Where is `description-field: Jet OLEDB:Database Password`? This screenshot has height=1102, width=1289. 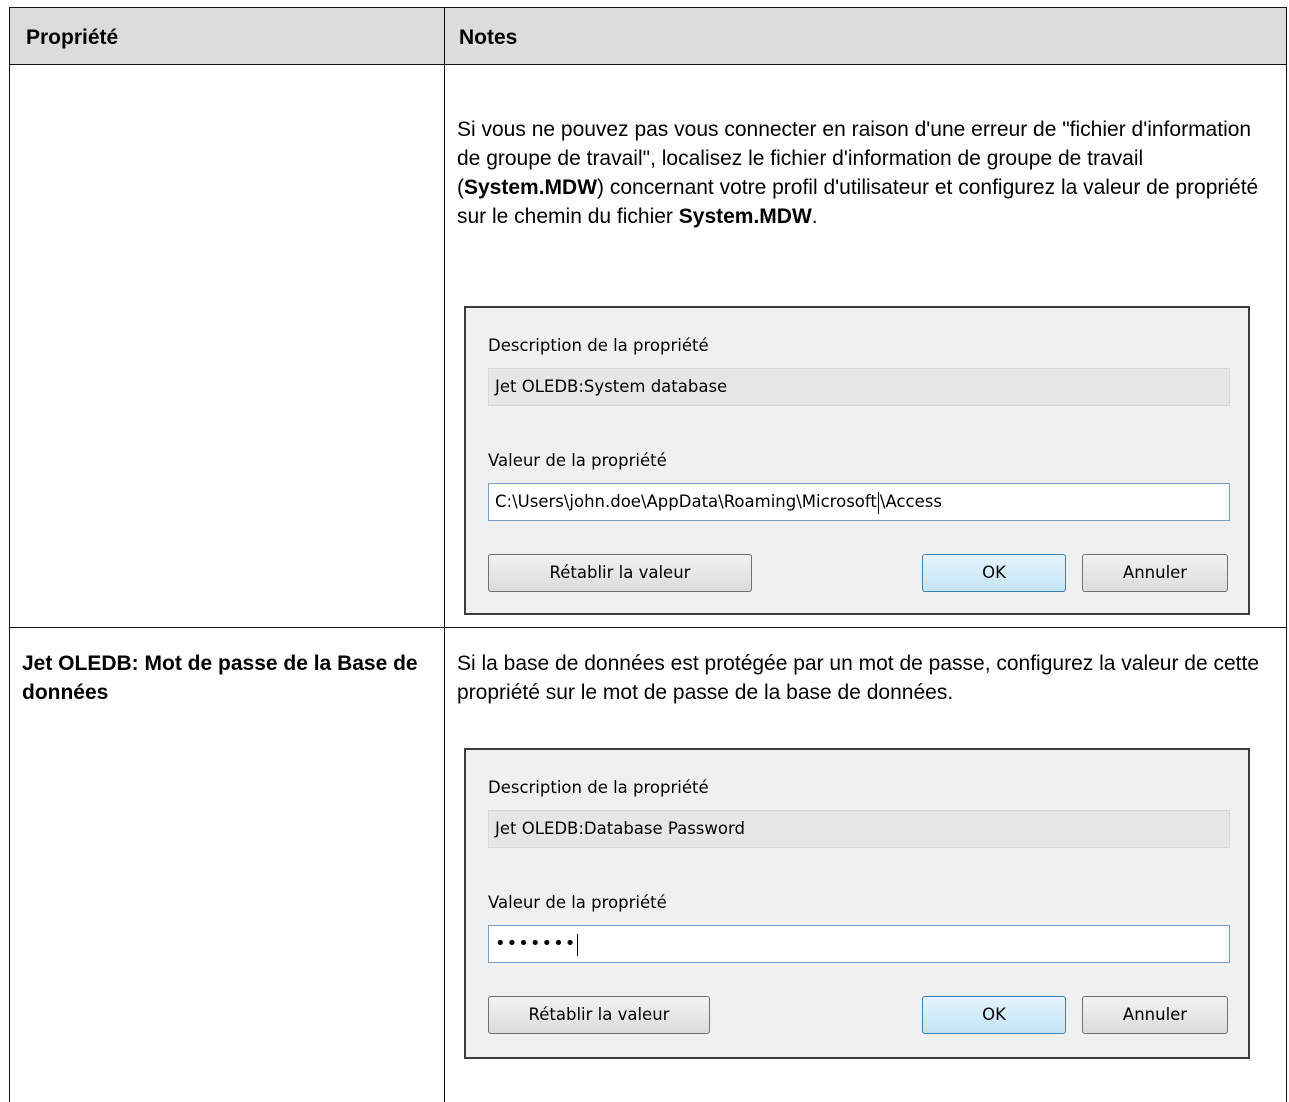
description-field: Jet OLEDB:Database Password is located at coordinates (859, 829).